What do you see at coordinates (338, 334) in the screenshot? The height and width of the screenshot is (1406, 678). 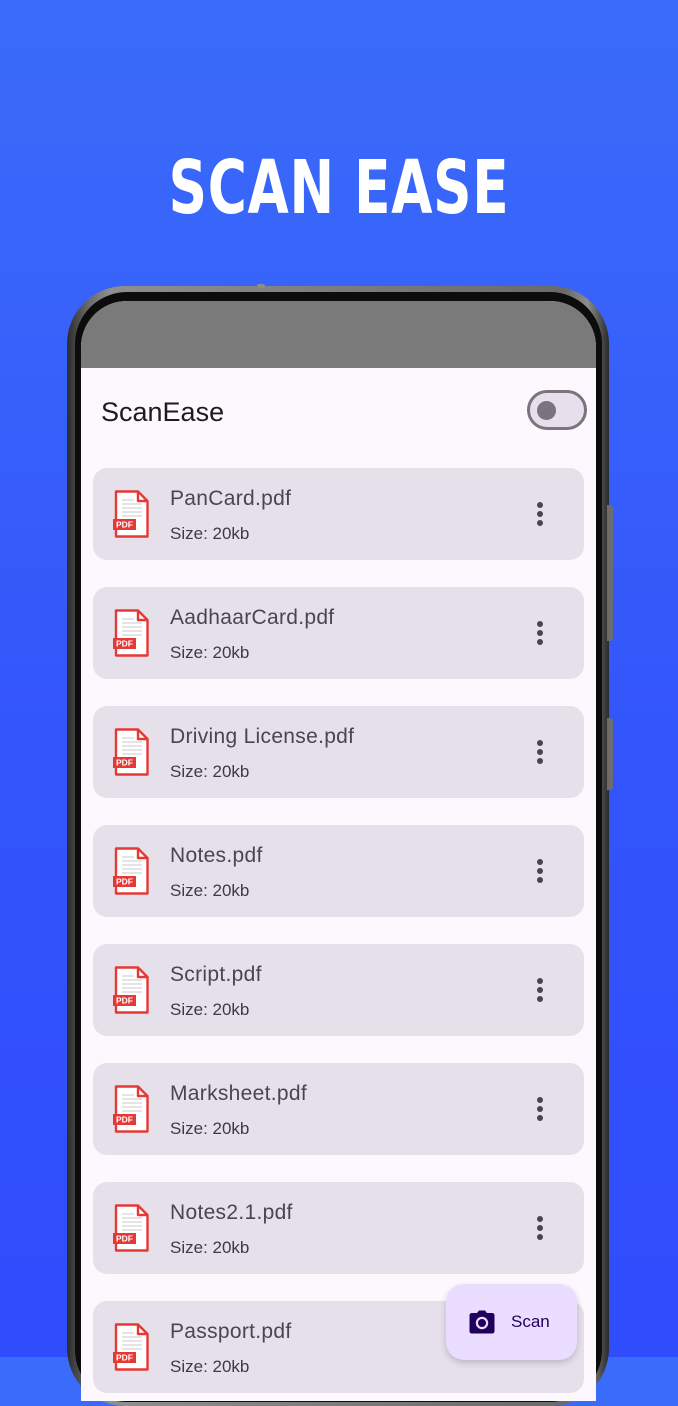 I see `status-bar` at bounding box center [338, 334].